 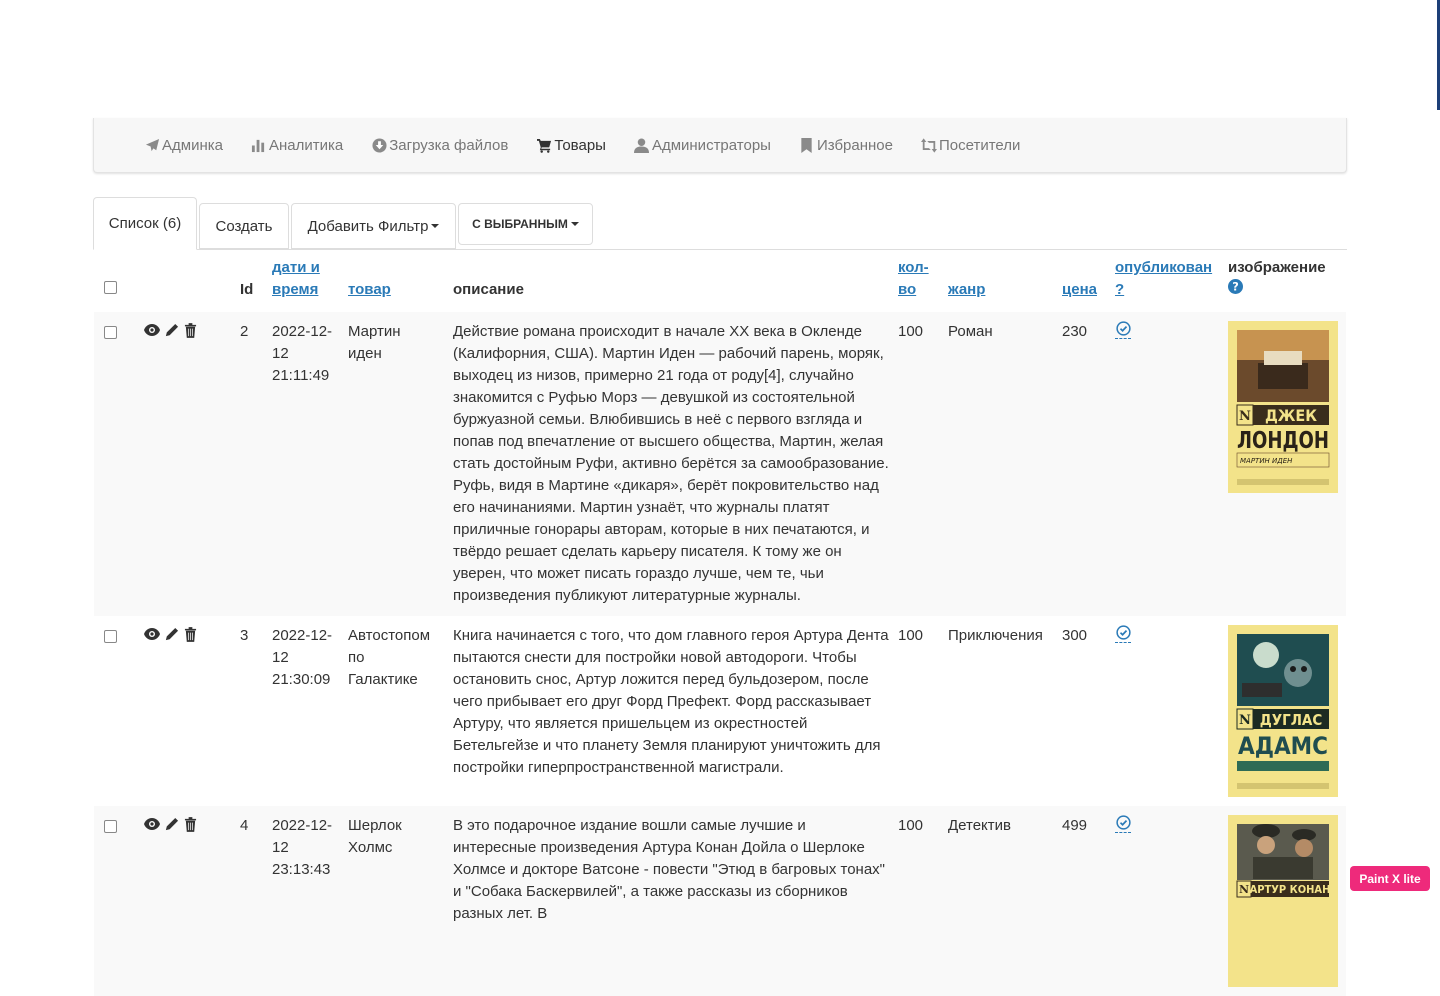 What do you see at coordinates (1283, 441) in the screenshot?
I see `cover-author-last: ЛОНДОН` at bounding box center [1283, 441].